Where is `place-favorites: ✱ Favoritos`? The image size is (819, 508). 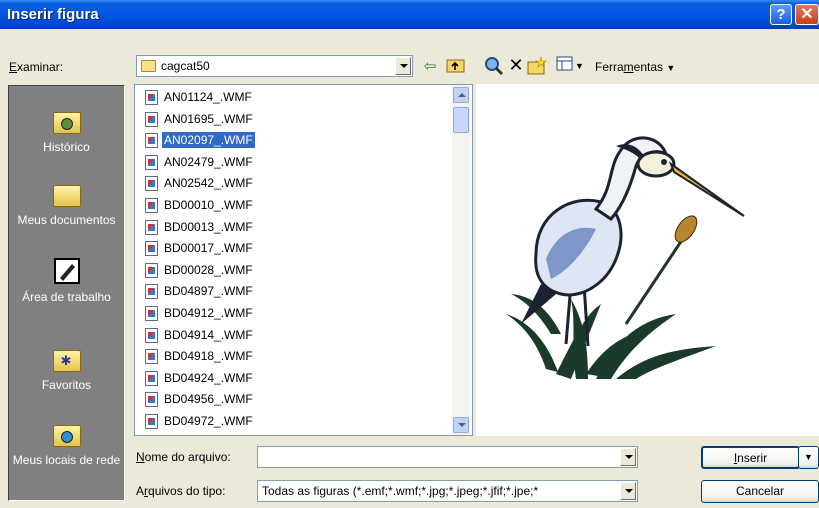 place-favorites: ✱ Favoritos is located at coordinates (66, 368).